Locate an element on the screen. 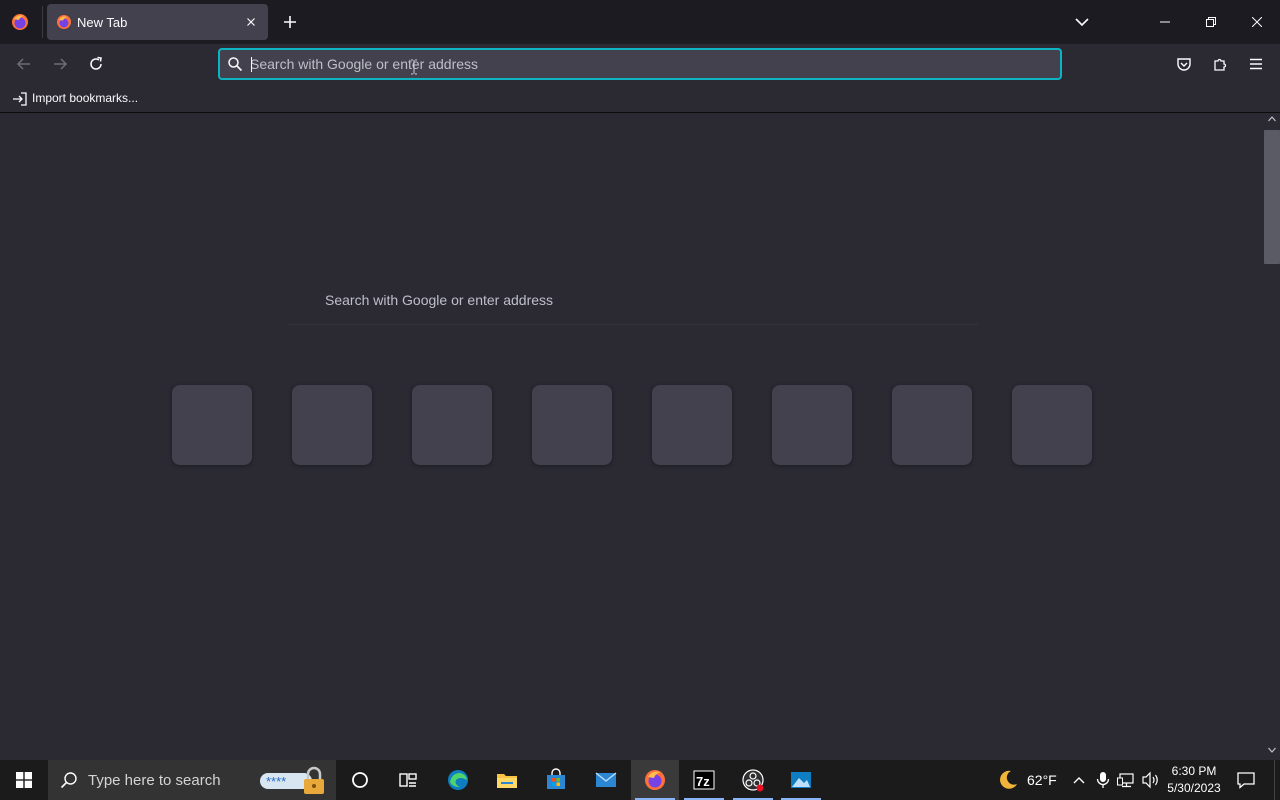  pocket-button is located at coordinates (1184, 64).